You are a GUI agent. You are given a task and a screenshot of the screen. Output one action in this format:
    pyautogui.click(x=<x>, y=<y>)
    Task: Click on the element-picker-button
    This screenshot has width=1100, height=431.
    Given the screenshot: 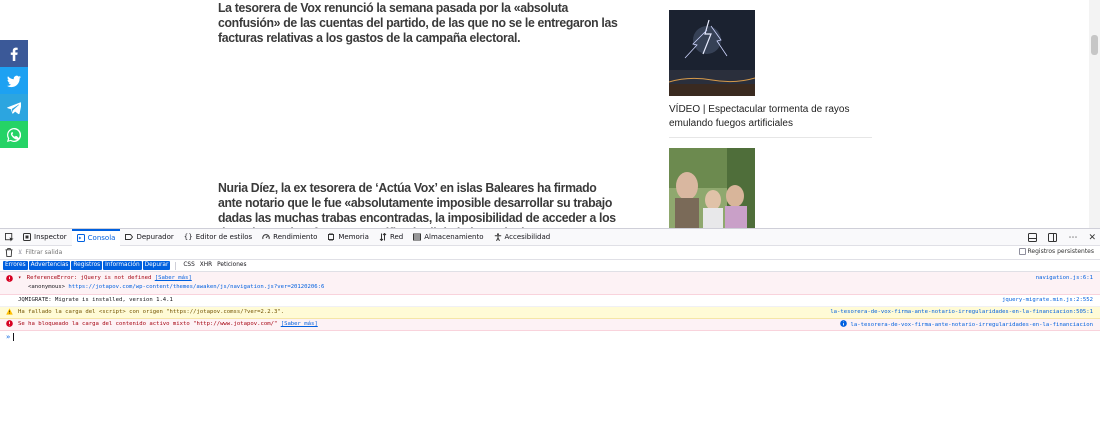 What is the action you would take?
    pyautogui.click(x=9, y=237)
    